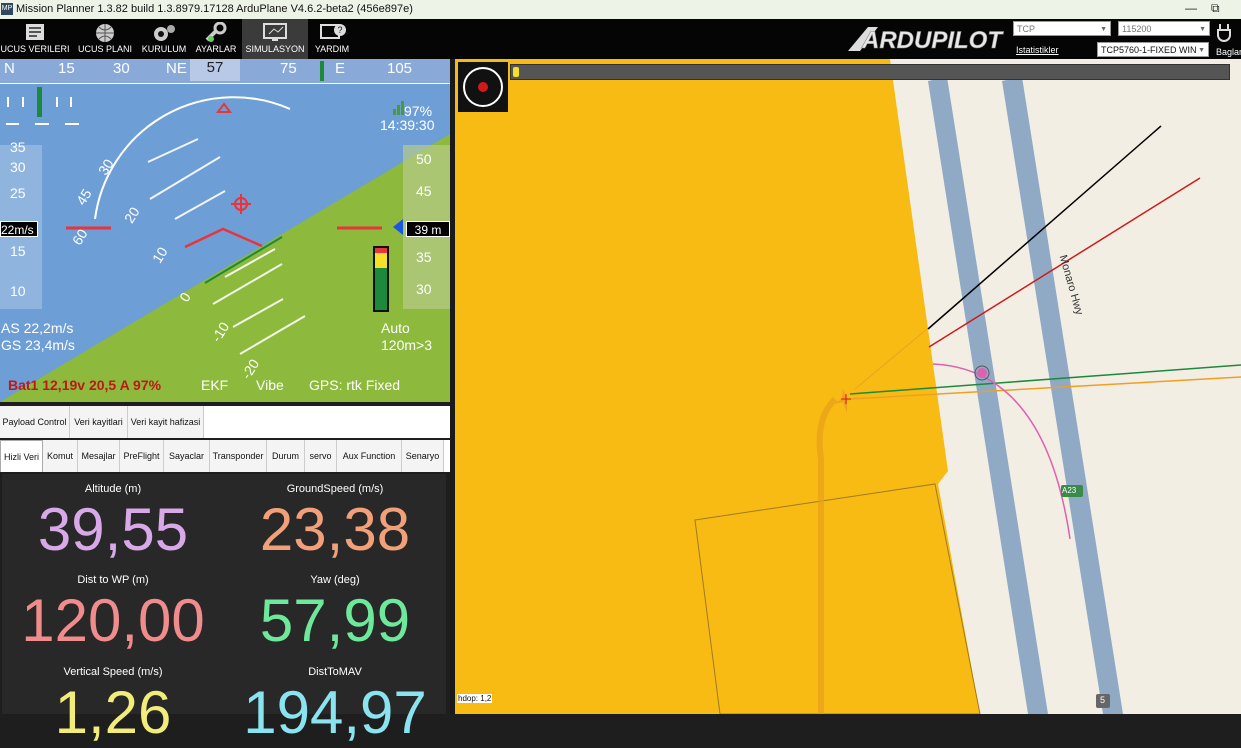  I want to click on quick-value: 23,38, so click(335, 529).